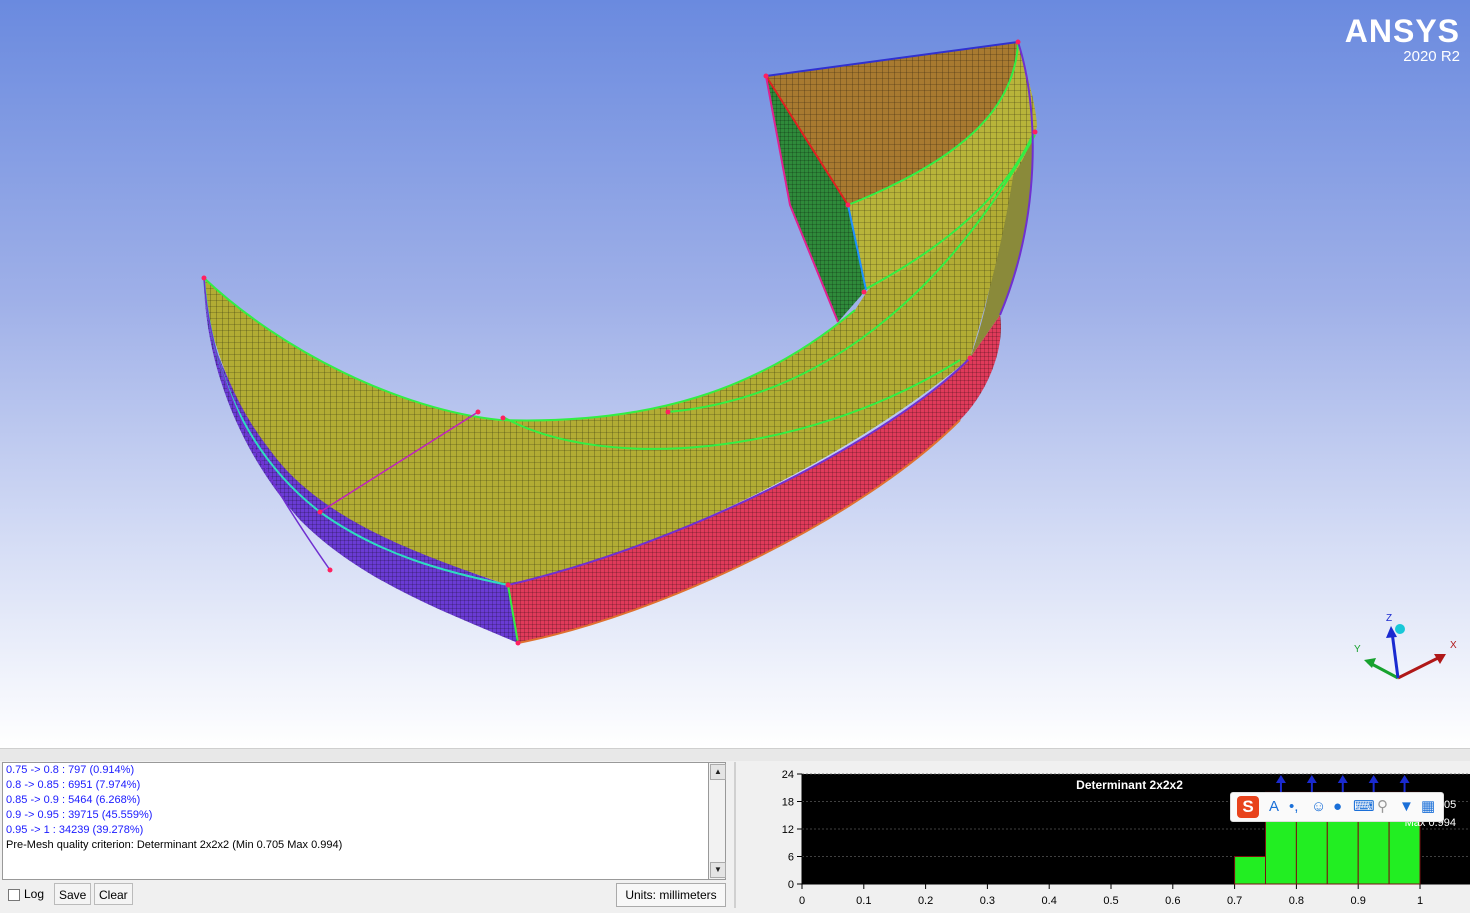  Describe the element at coordinates (73, 800) in the screenshot. I see `console-line: 0.85 -> 0.9 : 5464 (6.268%)` at that location.